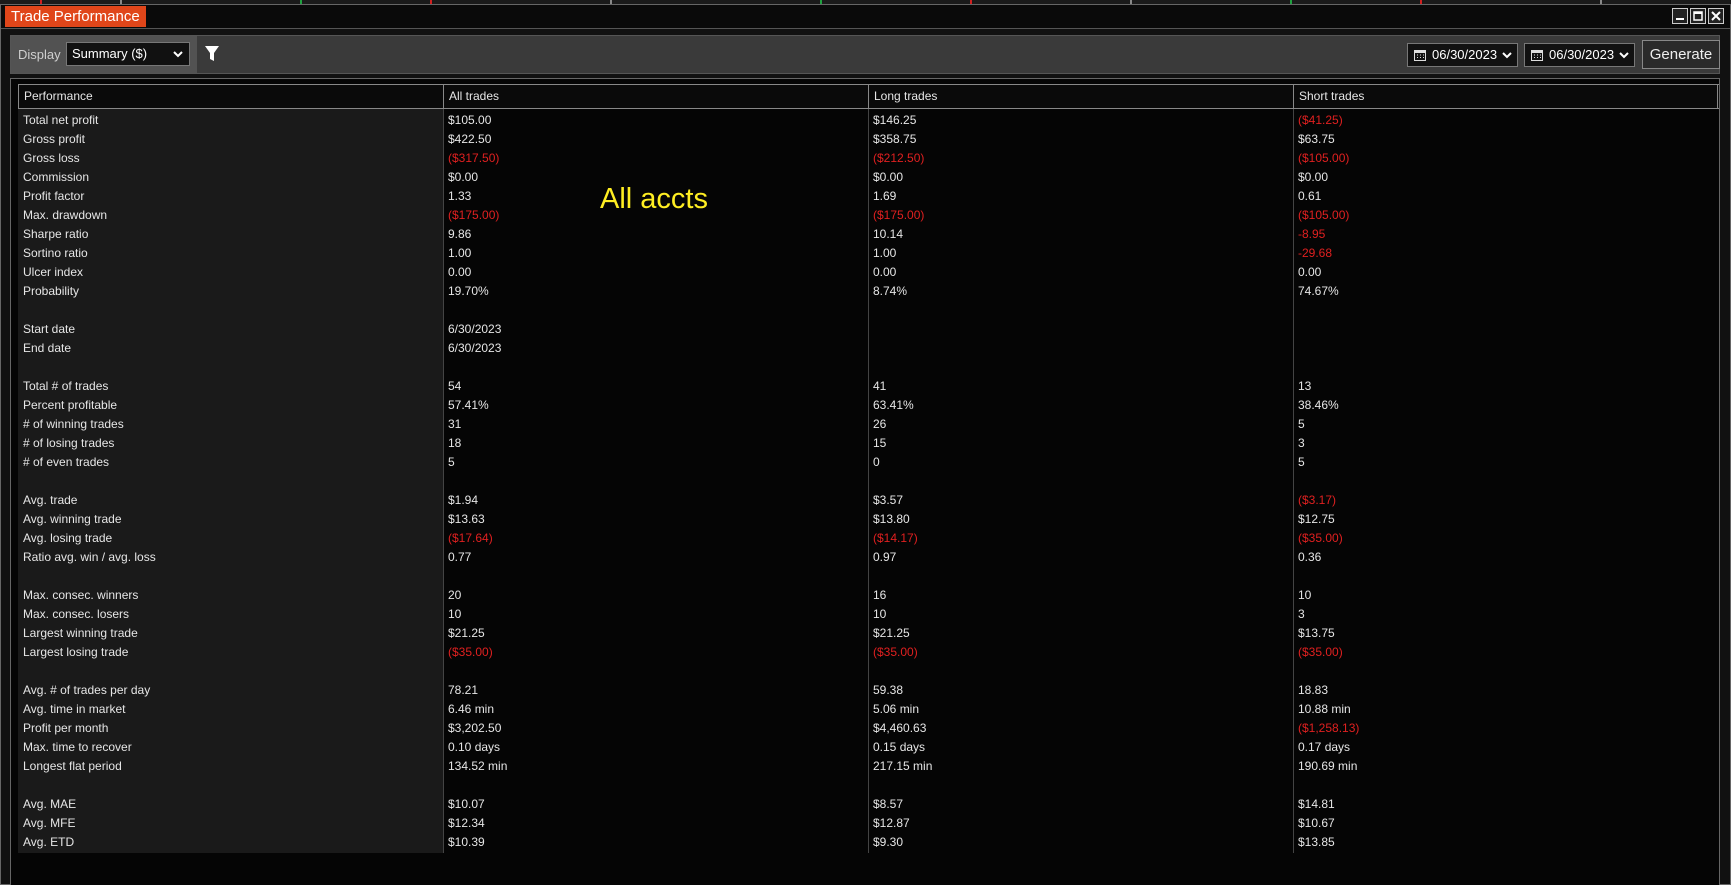  I want to click on long-trades-value: $3.57, so click(888, 500).